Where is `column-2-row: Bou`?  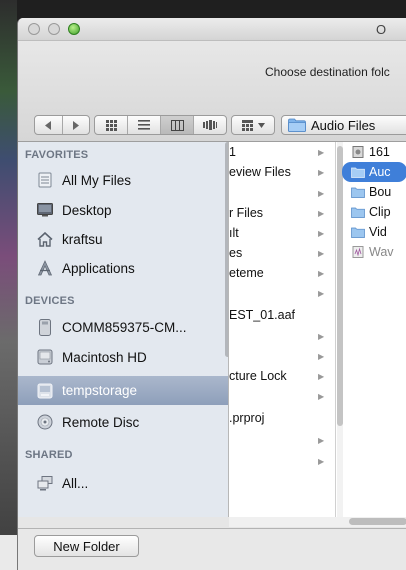 column-2-row: Bou is located at coordinates (376, 192).